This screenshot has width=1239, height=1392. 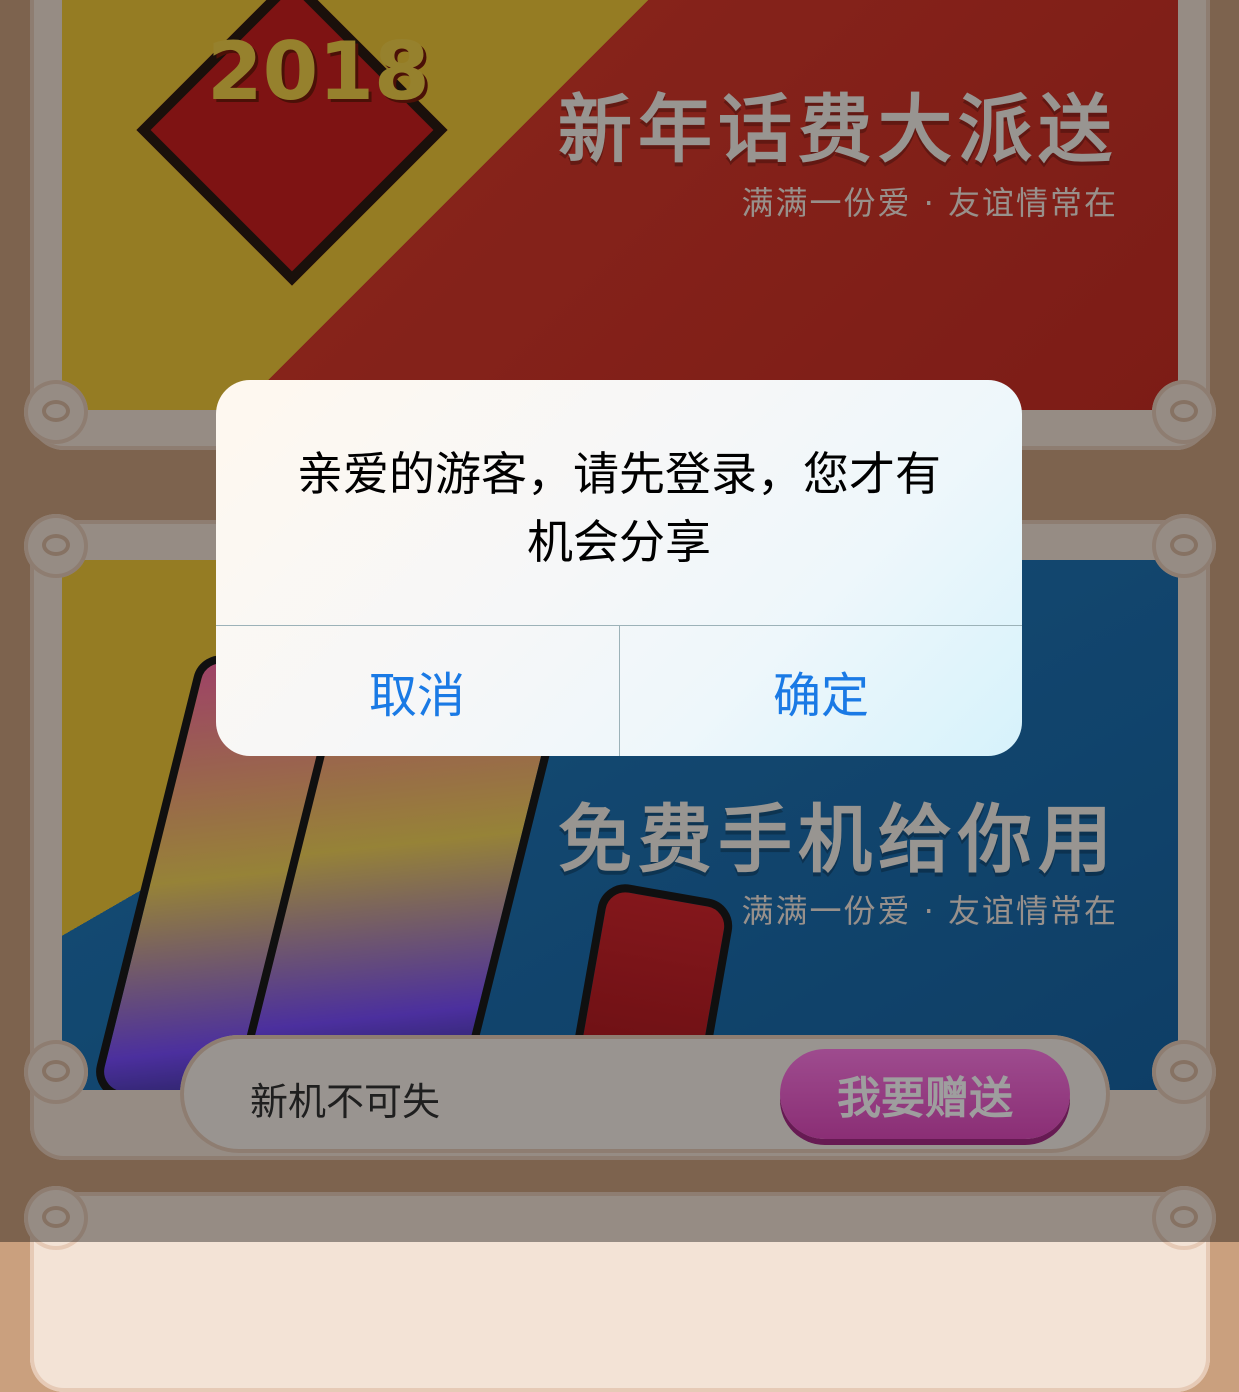 I want to click on confirm-button: 确定, so click(x=821, y=691).